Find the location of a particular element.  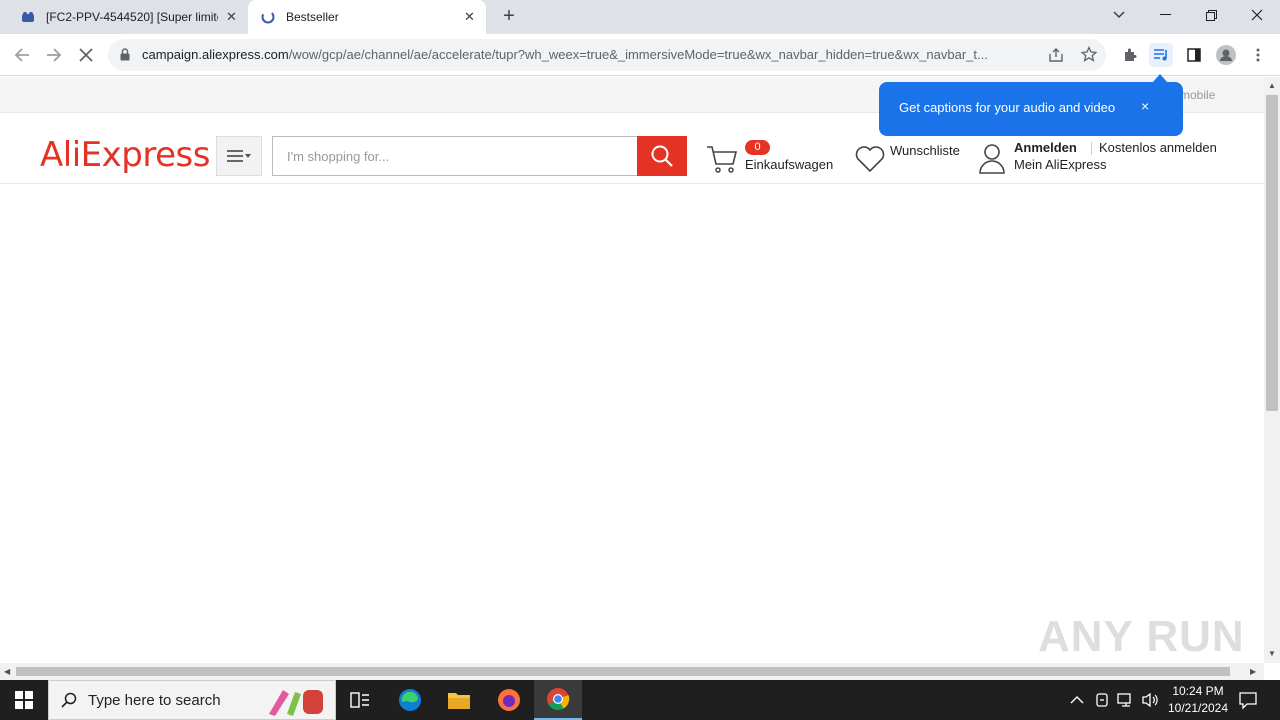

taskbar-search-box: Type here to search is located at coordinates (192, 700).